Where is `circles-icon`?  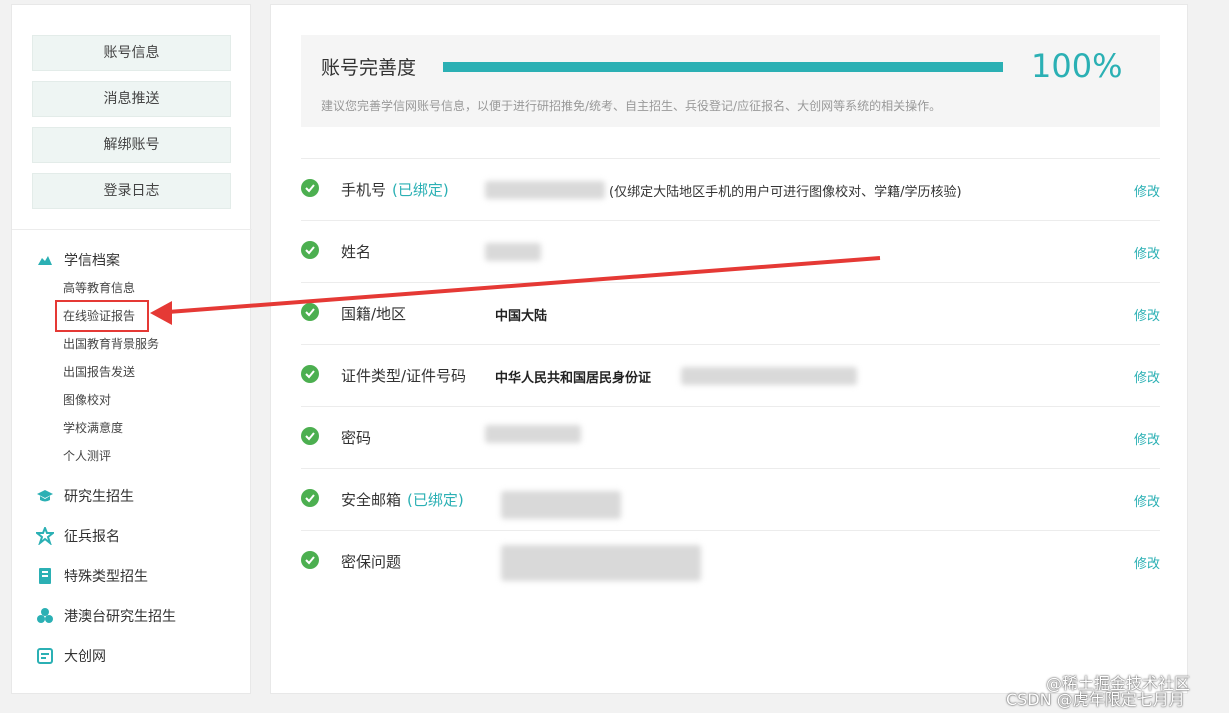 circles-icon is located at coordinates (45, 616).